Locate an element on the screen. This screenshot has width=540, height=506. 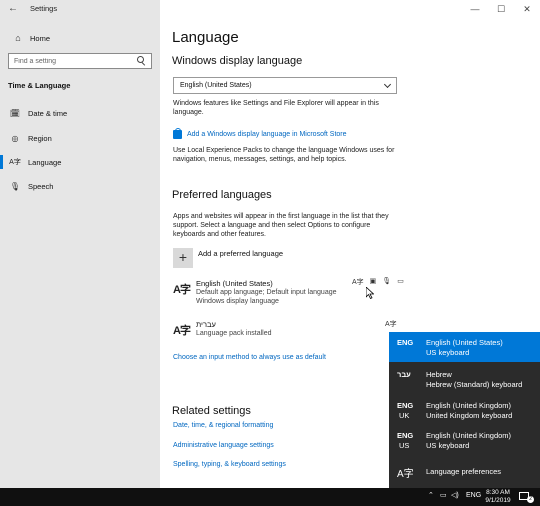
calendar-clock-icon: 🗓 is located at coordinates (15, 113).